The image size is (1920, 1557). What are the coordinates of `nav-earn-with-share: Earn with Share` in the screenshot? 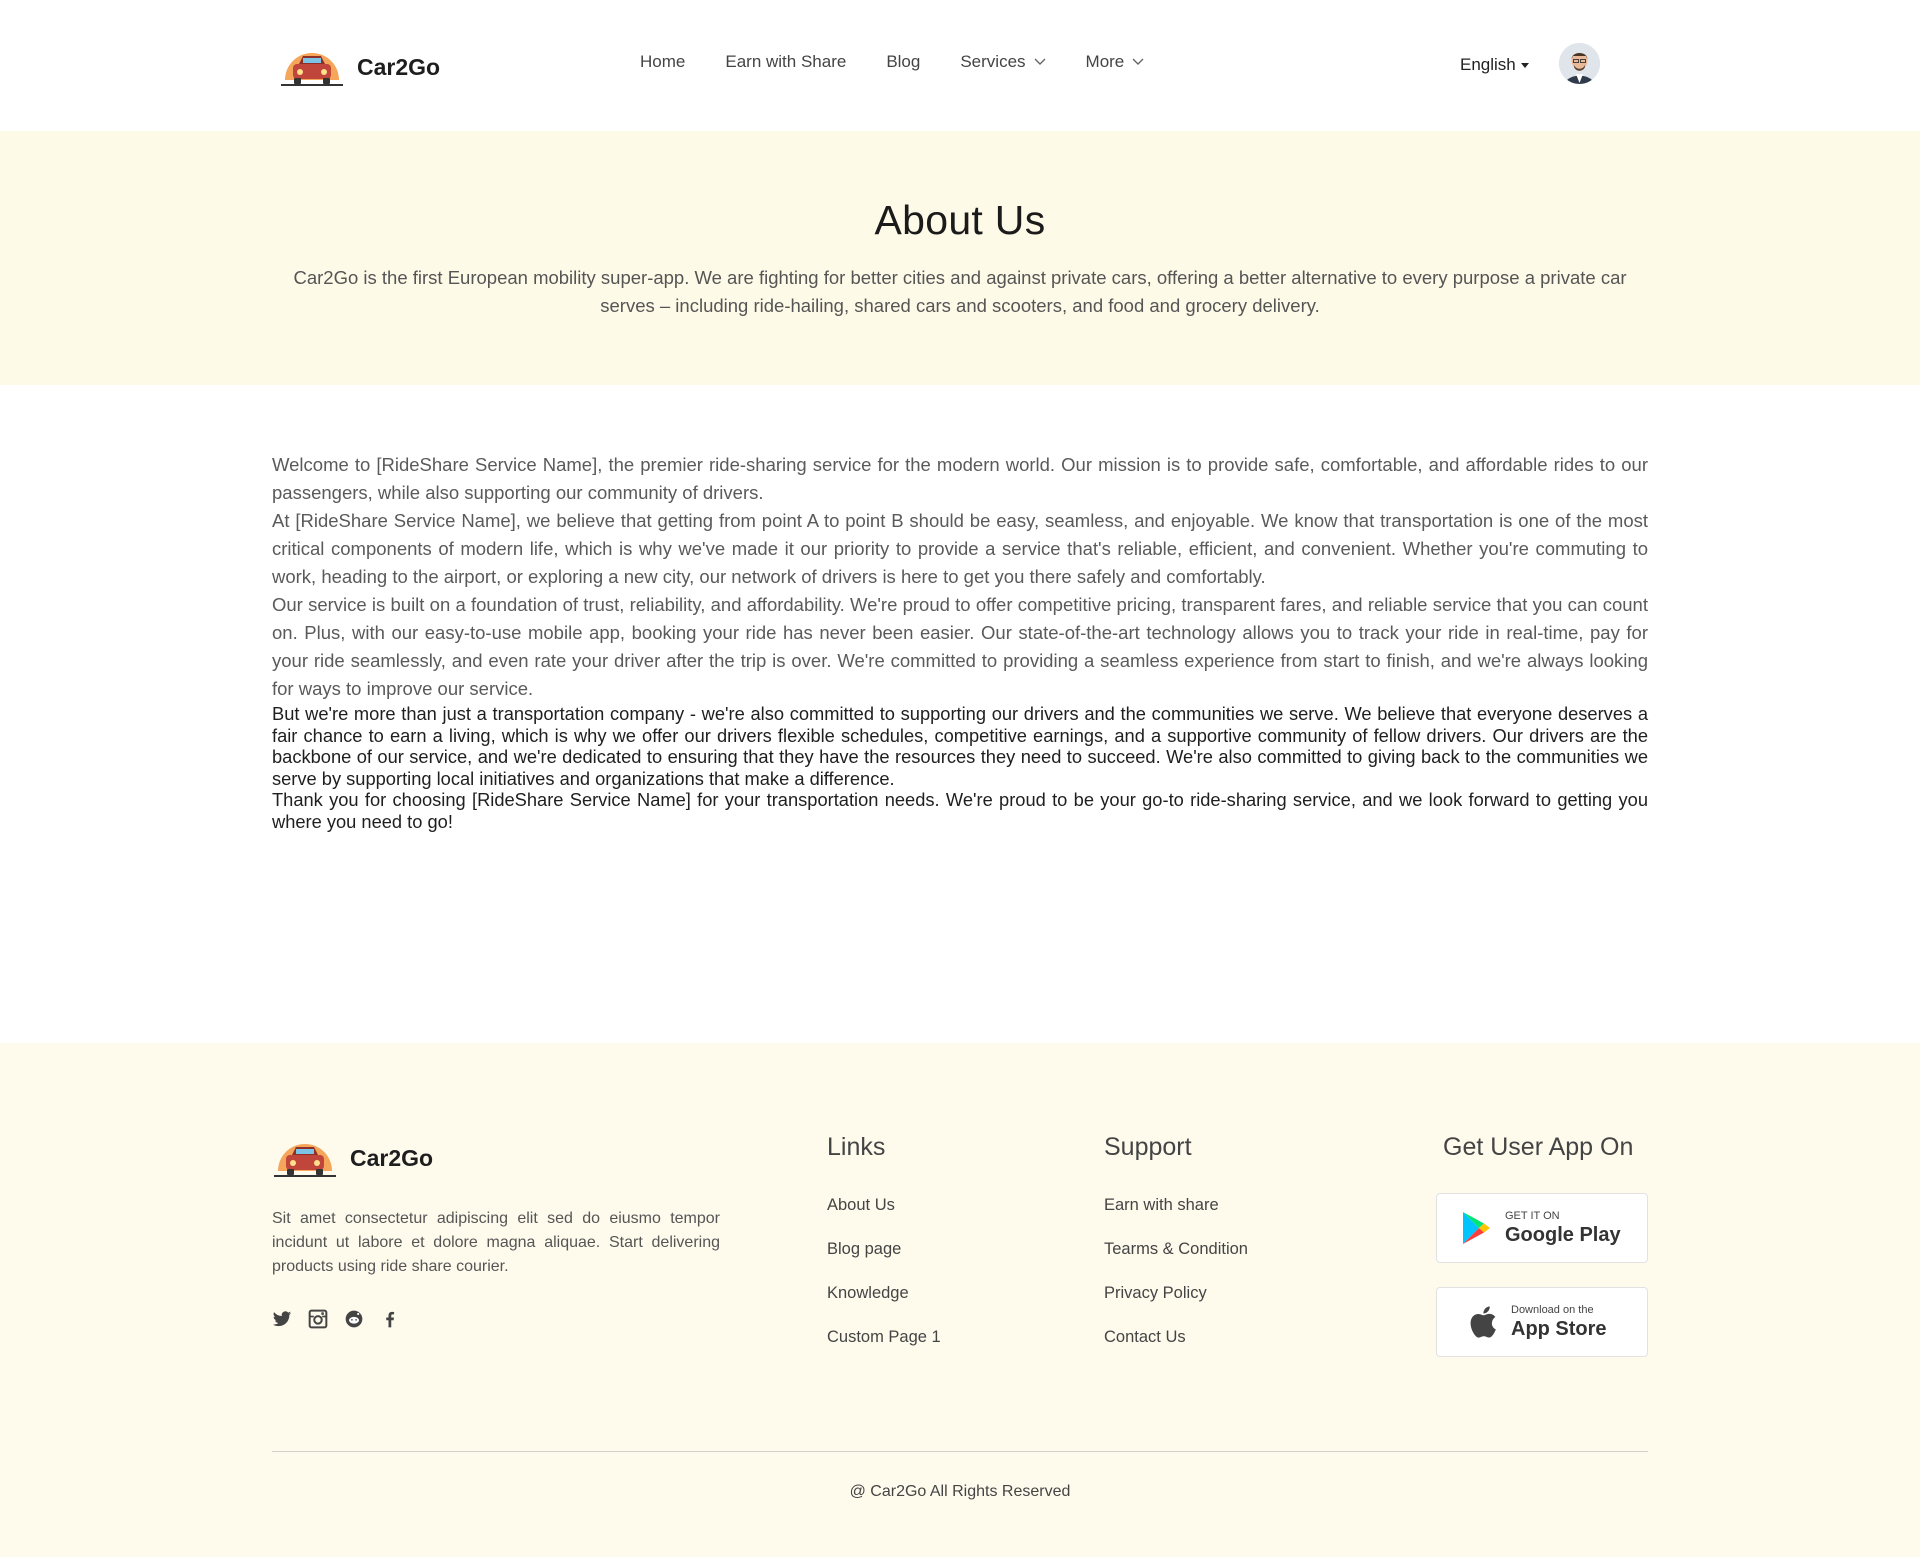 It's located at (785, 62).